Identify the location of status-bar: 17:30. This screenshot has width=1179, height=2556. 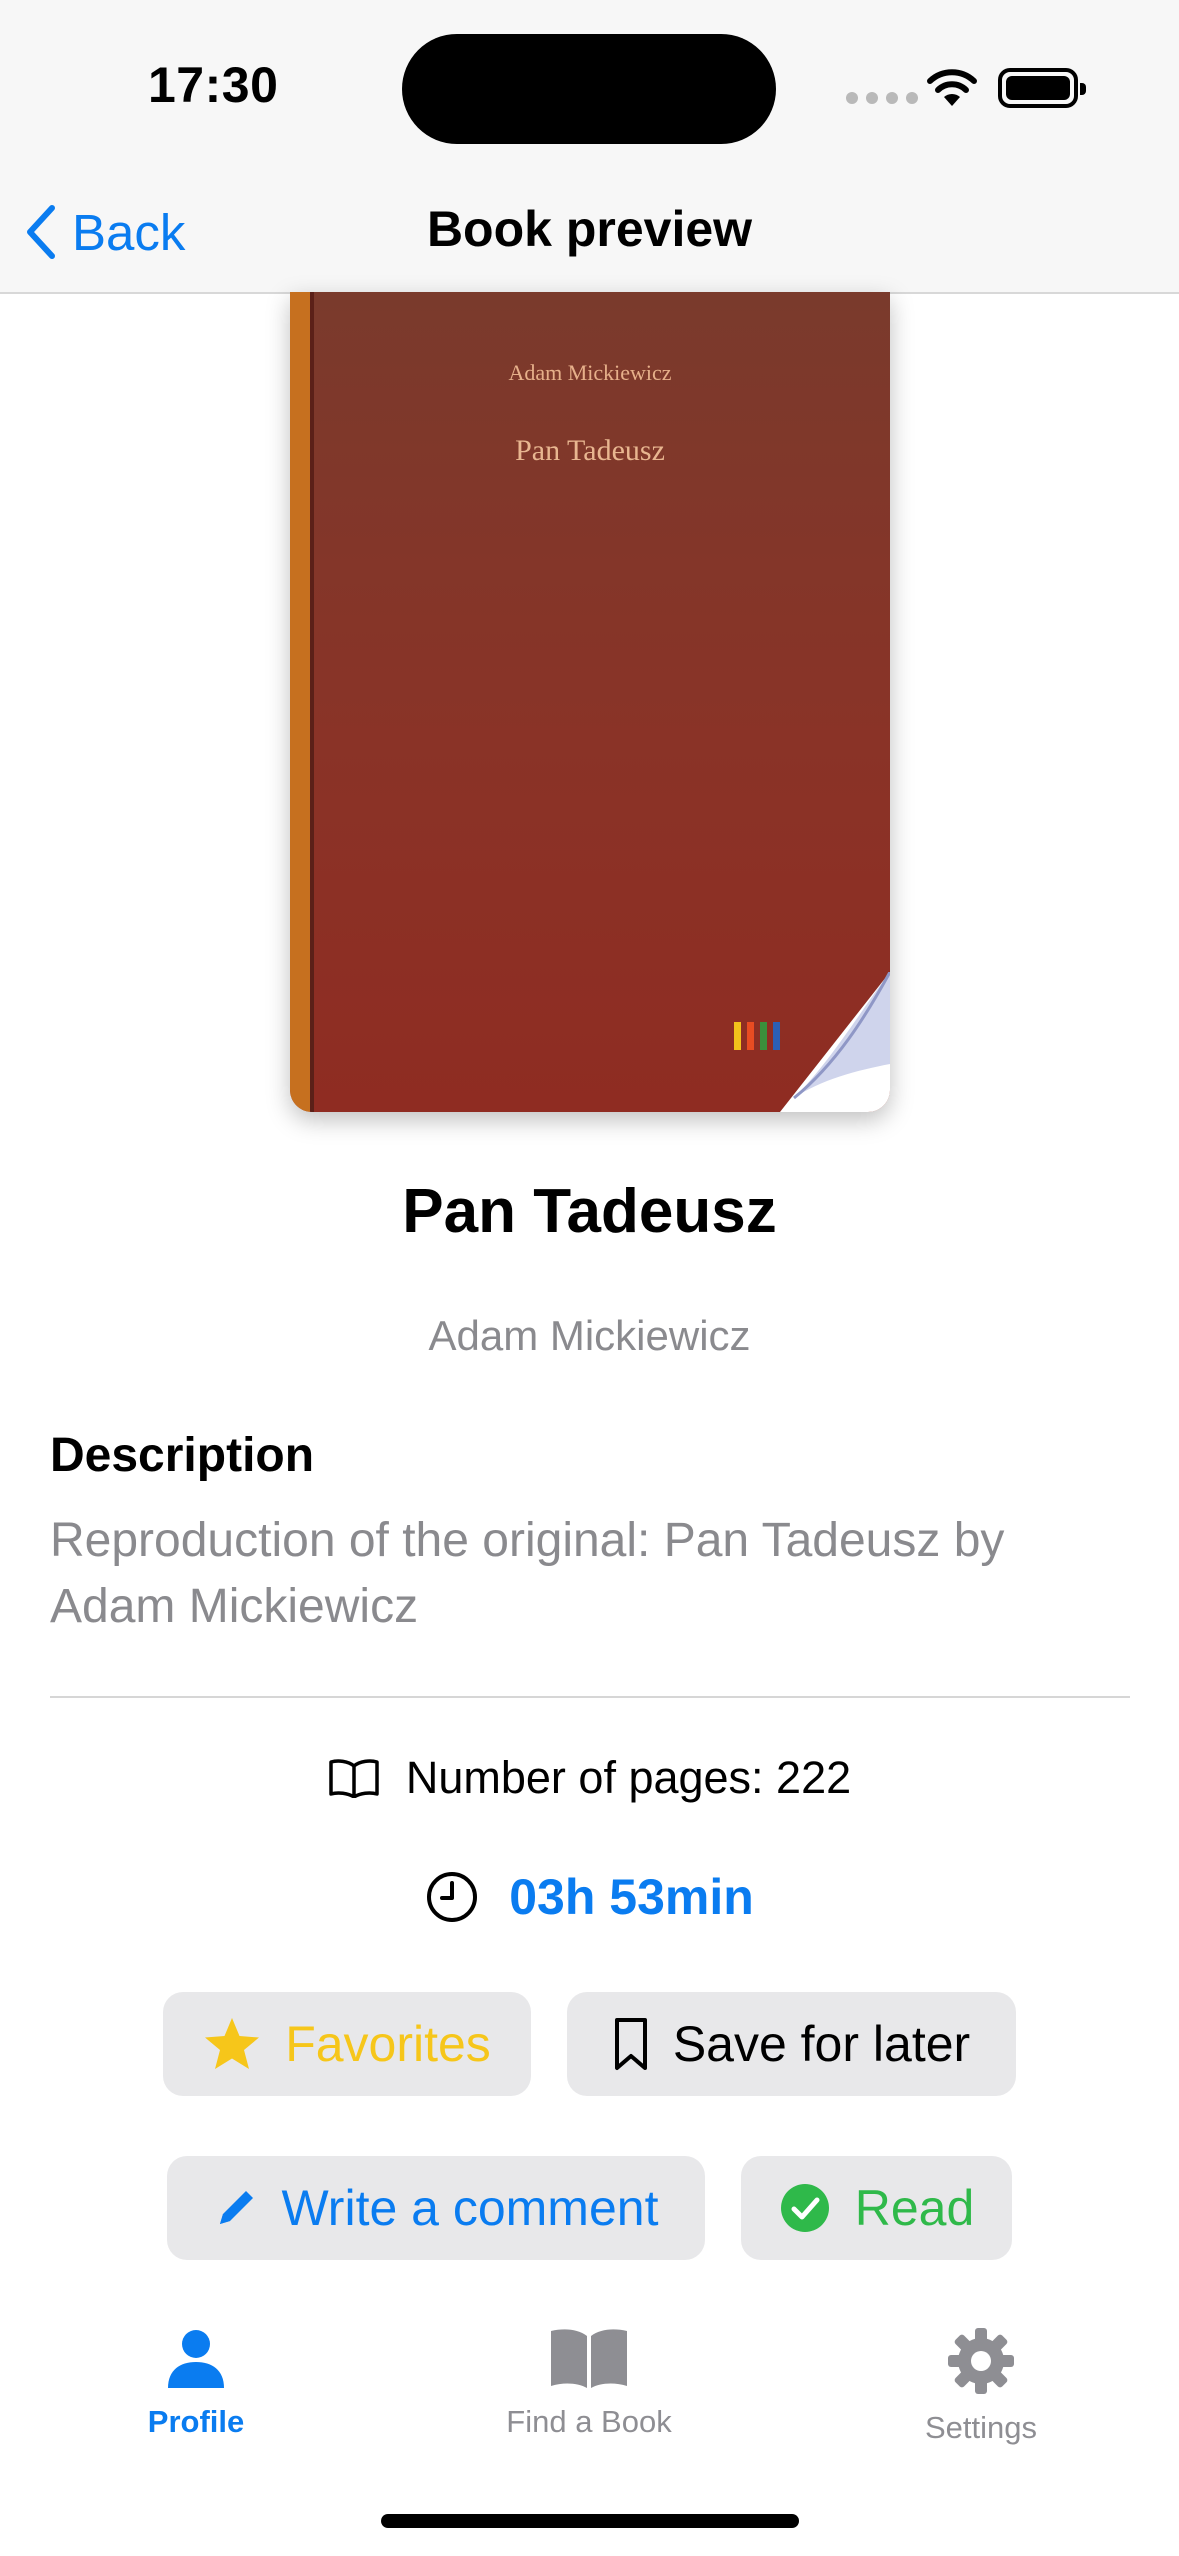
(589, 85).